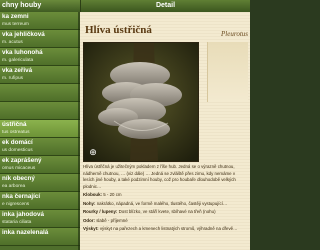 Image resolution: width=320 pixels, height=250 pixels. Describe the element at coordinates (25, 232) in the screenshot. I see `list-item-title: inka nazelenalá` at that location.